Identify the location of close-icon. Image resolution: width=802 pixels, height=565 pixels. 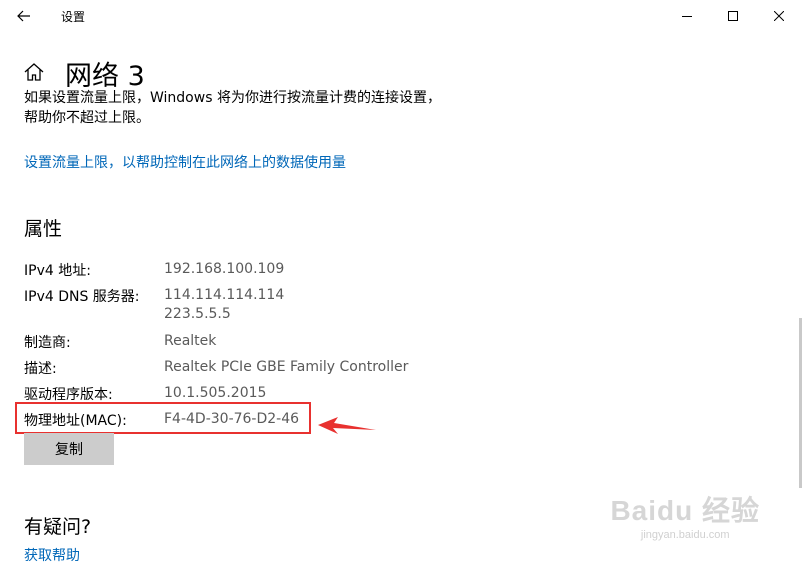
(779, 16).